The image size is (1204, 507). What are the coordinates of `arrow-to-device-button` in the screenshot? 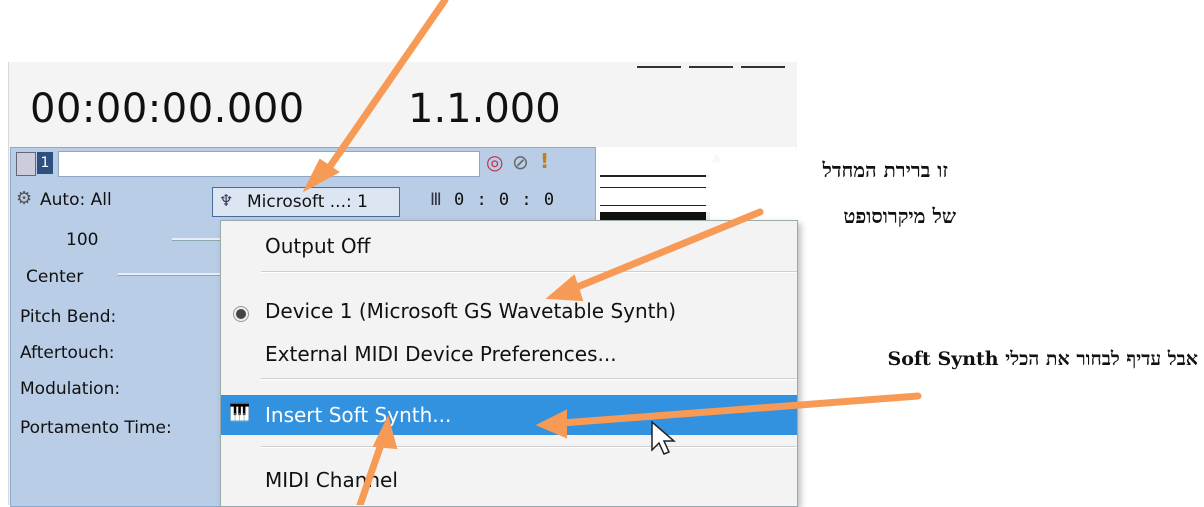 It's located at (383, 91).